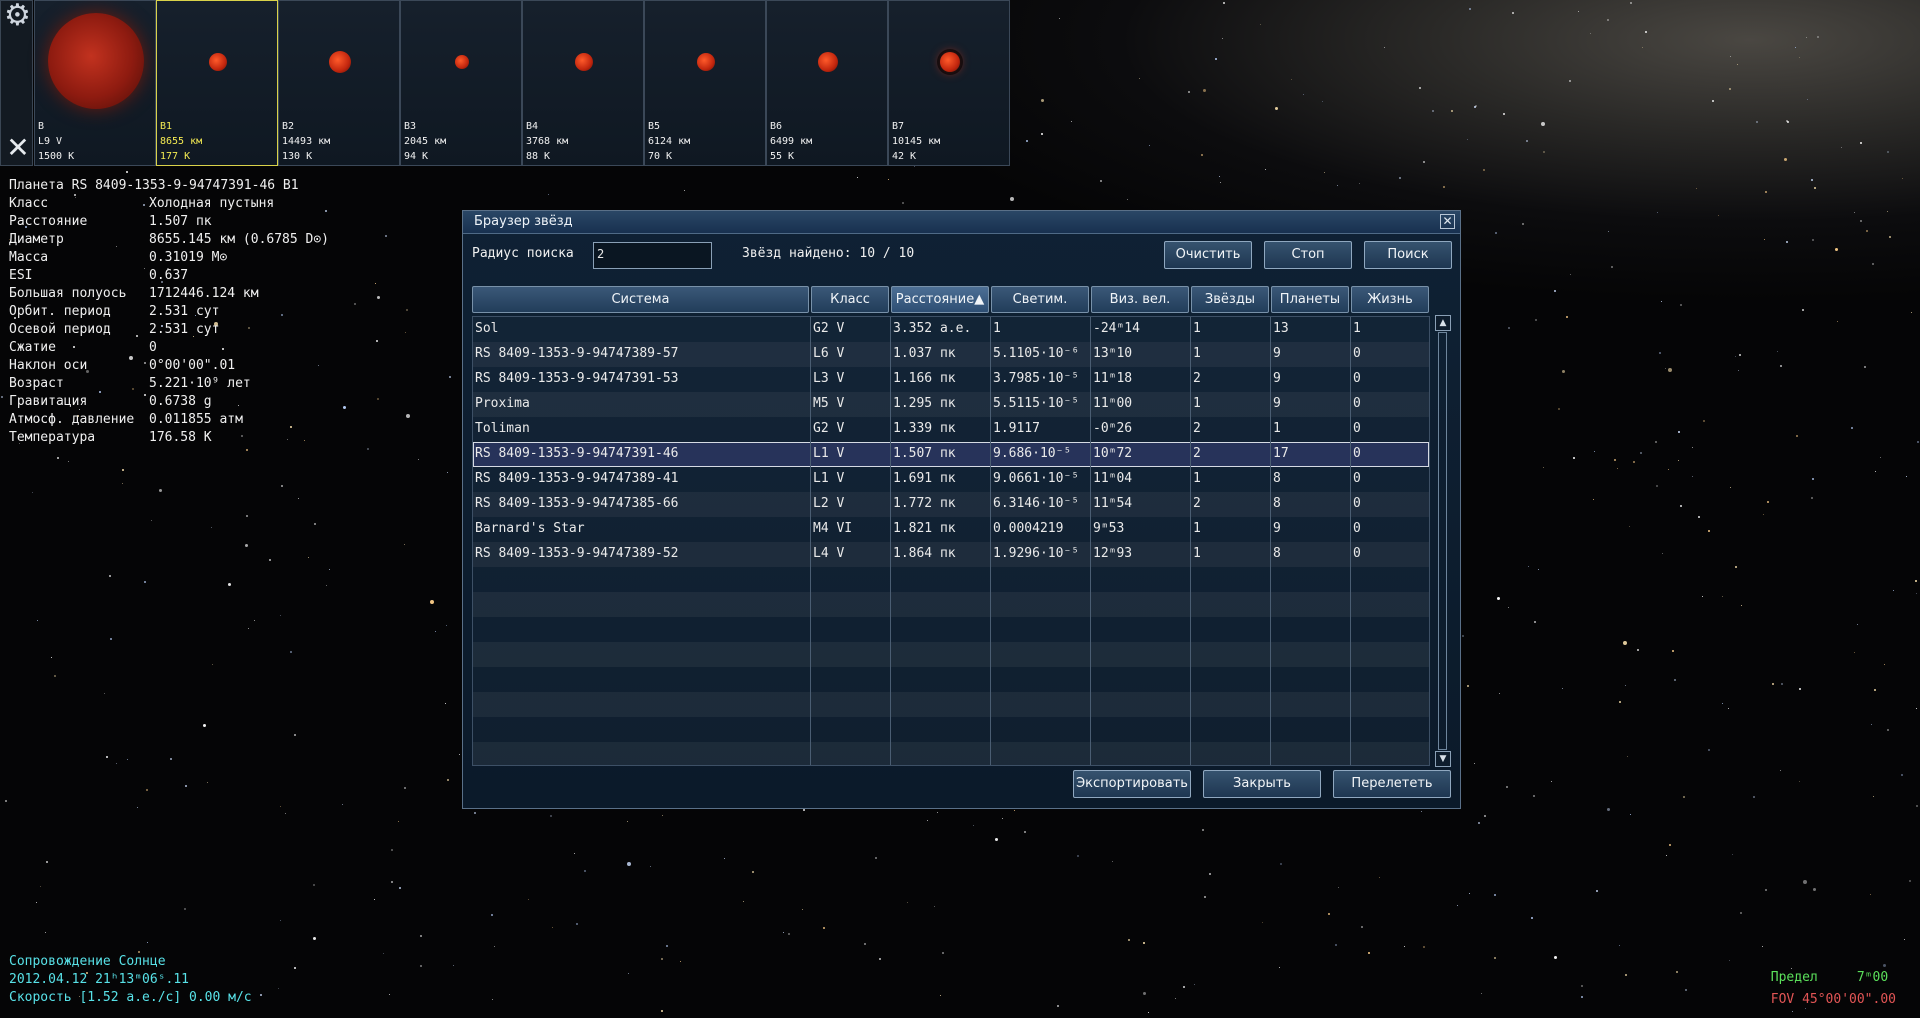  Describe the element at coordinates (1230, 299) in the screenshot. I see `column-header: Звёзды` at that location.